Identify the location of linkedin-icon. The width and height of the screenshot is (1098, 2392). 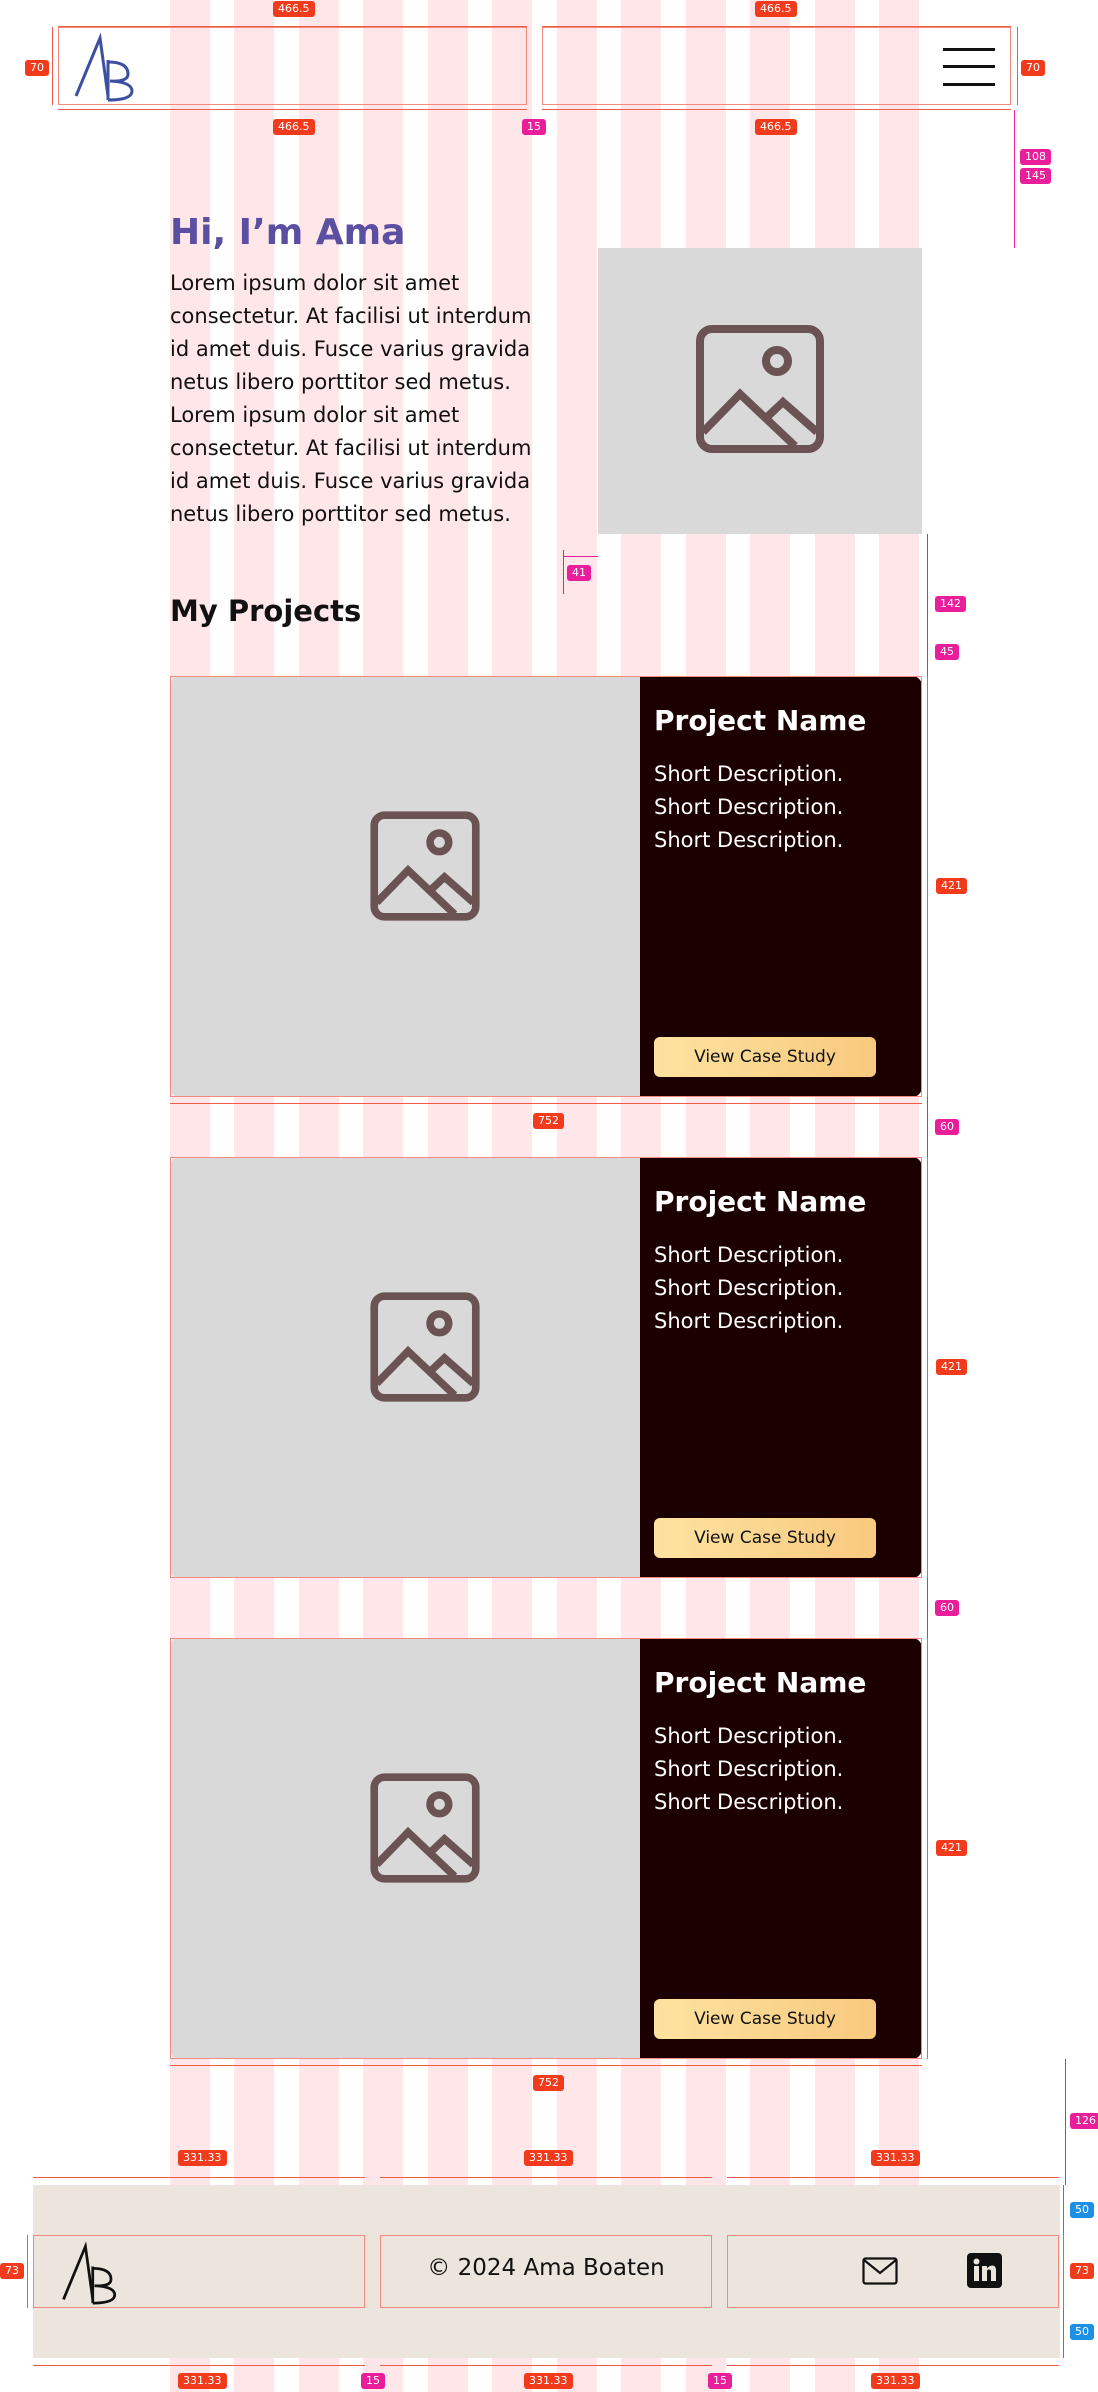
(984, 2270).